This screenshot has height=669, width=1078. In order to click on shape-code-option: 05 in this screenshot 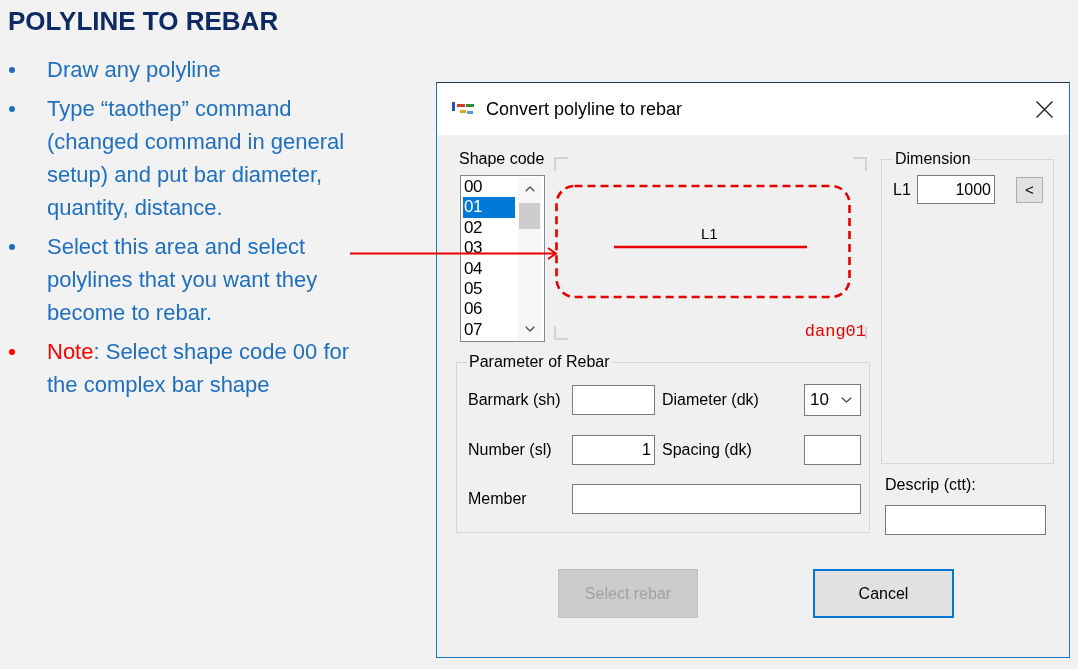, I will do `click(489, 289)`.